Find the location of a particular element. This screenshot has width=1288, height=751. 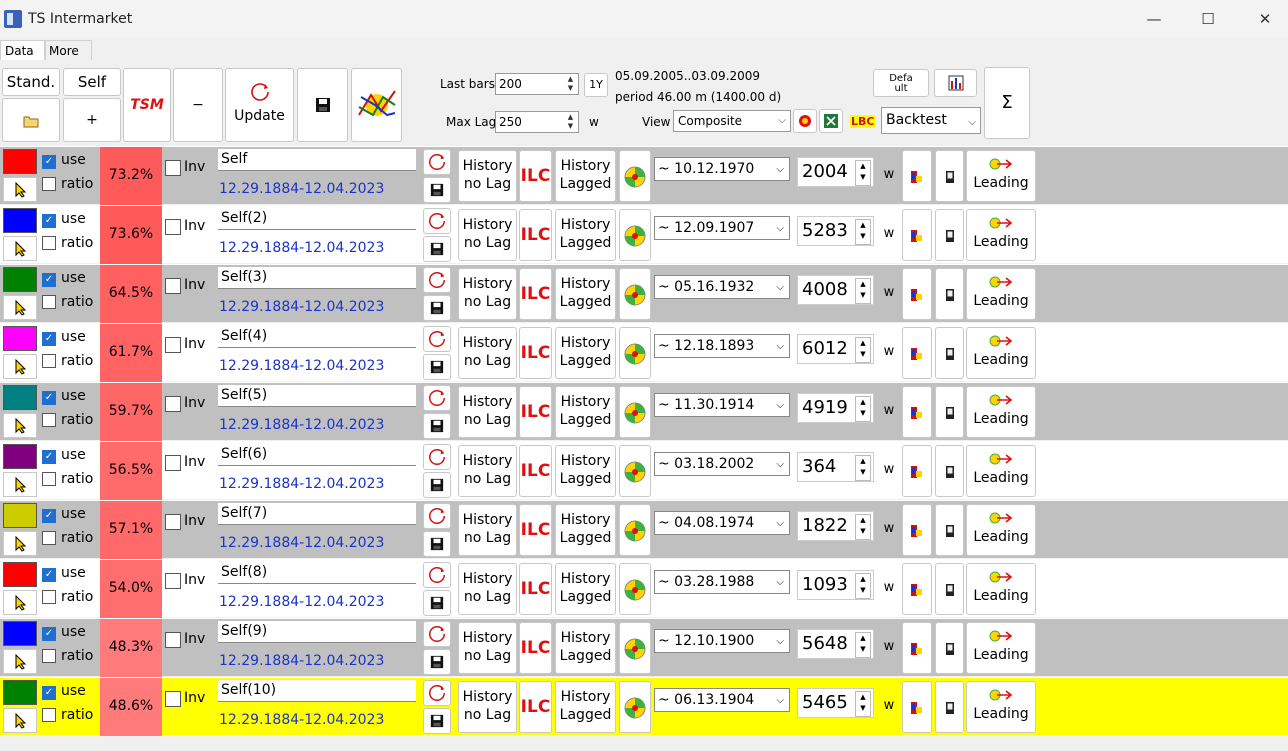

chart-view-button is located at coordinates (376, 105).